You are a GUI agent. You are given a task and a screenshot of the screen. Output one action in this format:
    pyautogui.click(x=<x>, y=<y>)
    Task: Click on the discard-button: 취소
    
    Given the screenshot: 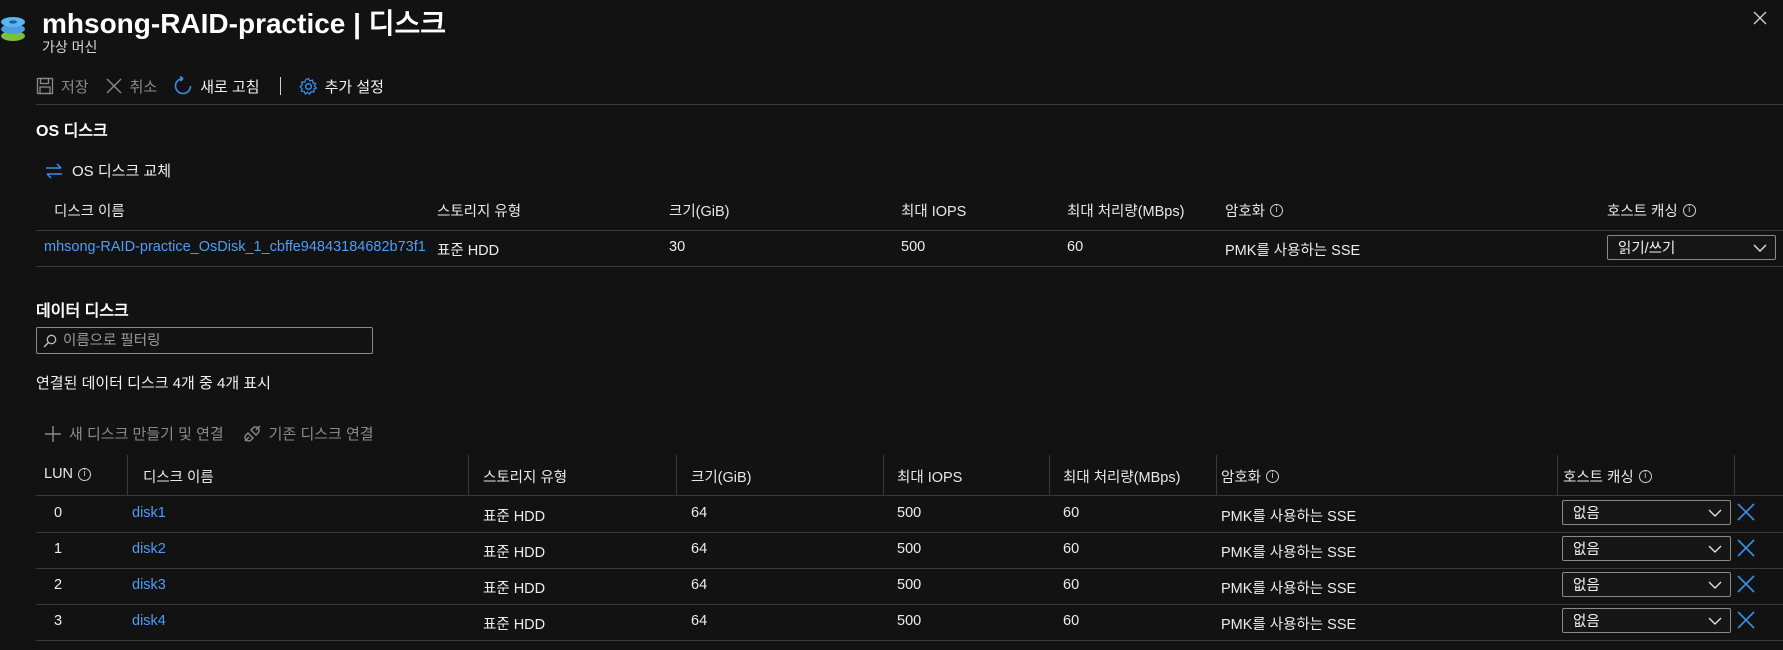 What is the action you would take?
    pyautogui.click(x=131, y=86)
    